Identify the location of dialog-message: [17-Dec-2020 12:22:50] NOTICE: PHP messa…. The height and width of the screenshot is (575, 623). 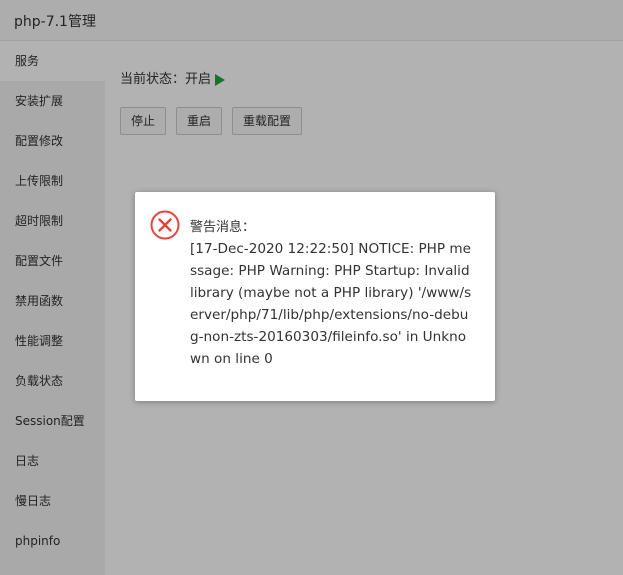
(331, 304).